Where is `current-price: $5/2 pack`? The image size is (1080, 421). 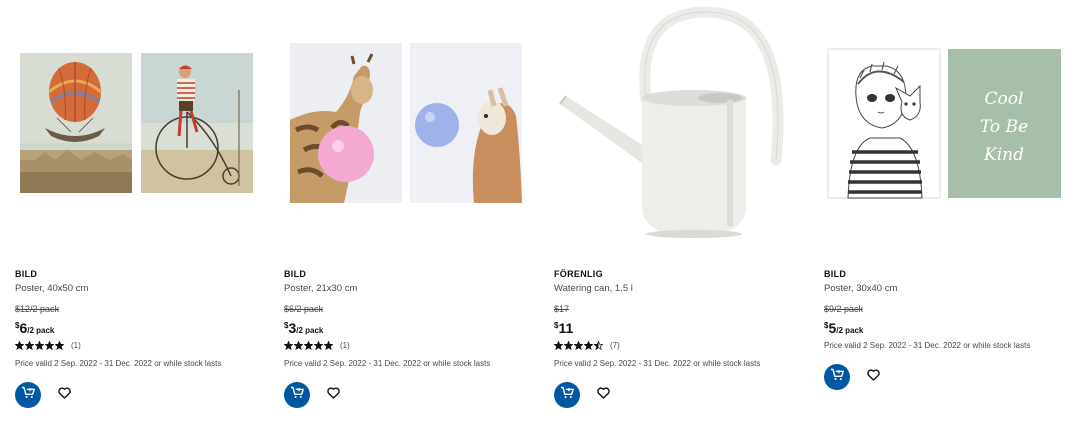 current-price: $5/2 pack is located at coordinates (952, 327).